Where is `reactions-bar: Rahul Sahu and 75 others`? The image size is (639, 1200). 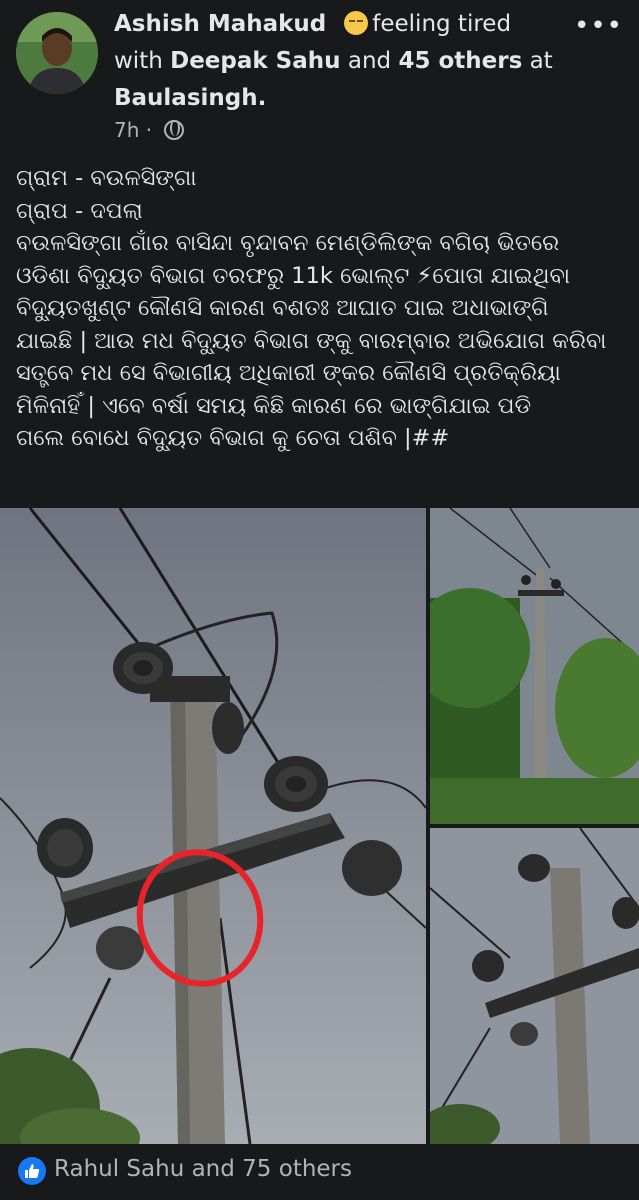 reactions-bar: Rahul Sahu and 75 others is located at coordinates (319, 1172).